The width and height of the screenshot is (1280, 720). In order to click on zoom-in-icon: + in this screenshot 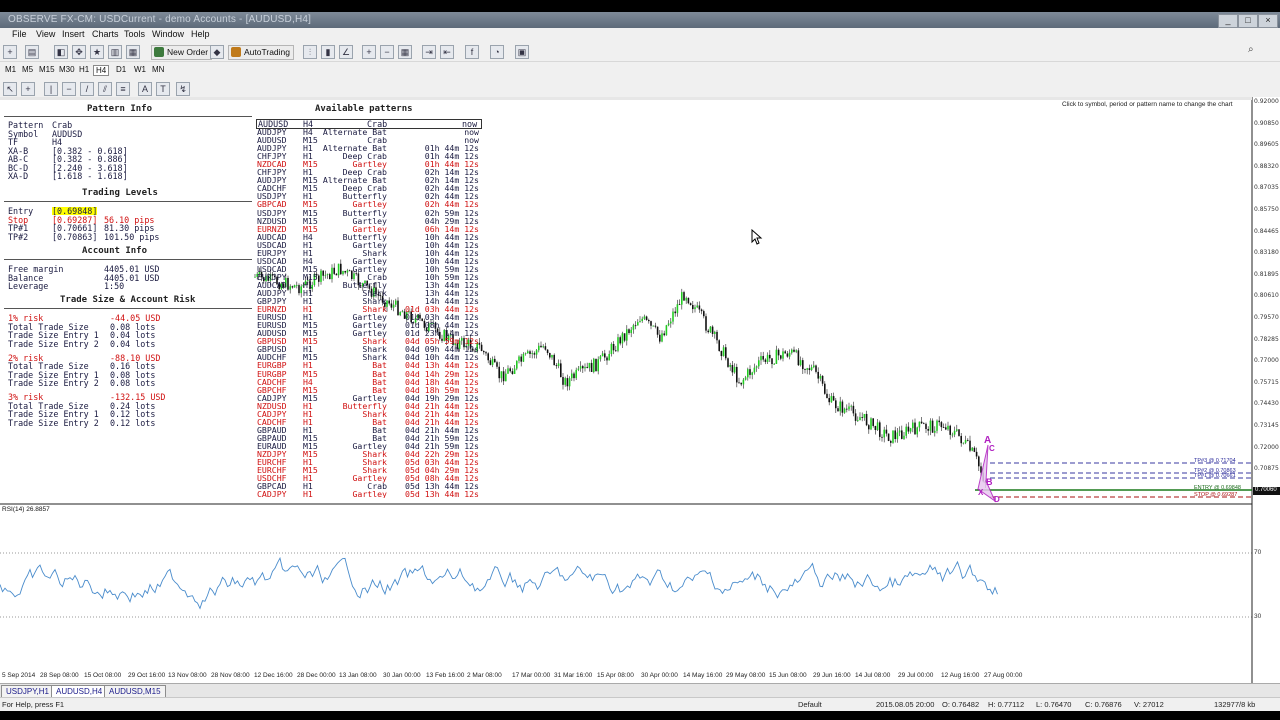, I will do `click(369, 52)`.